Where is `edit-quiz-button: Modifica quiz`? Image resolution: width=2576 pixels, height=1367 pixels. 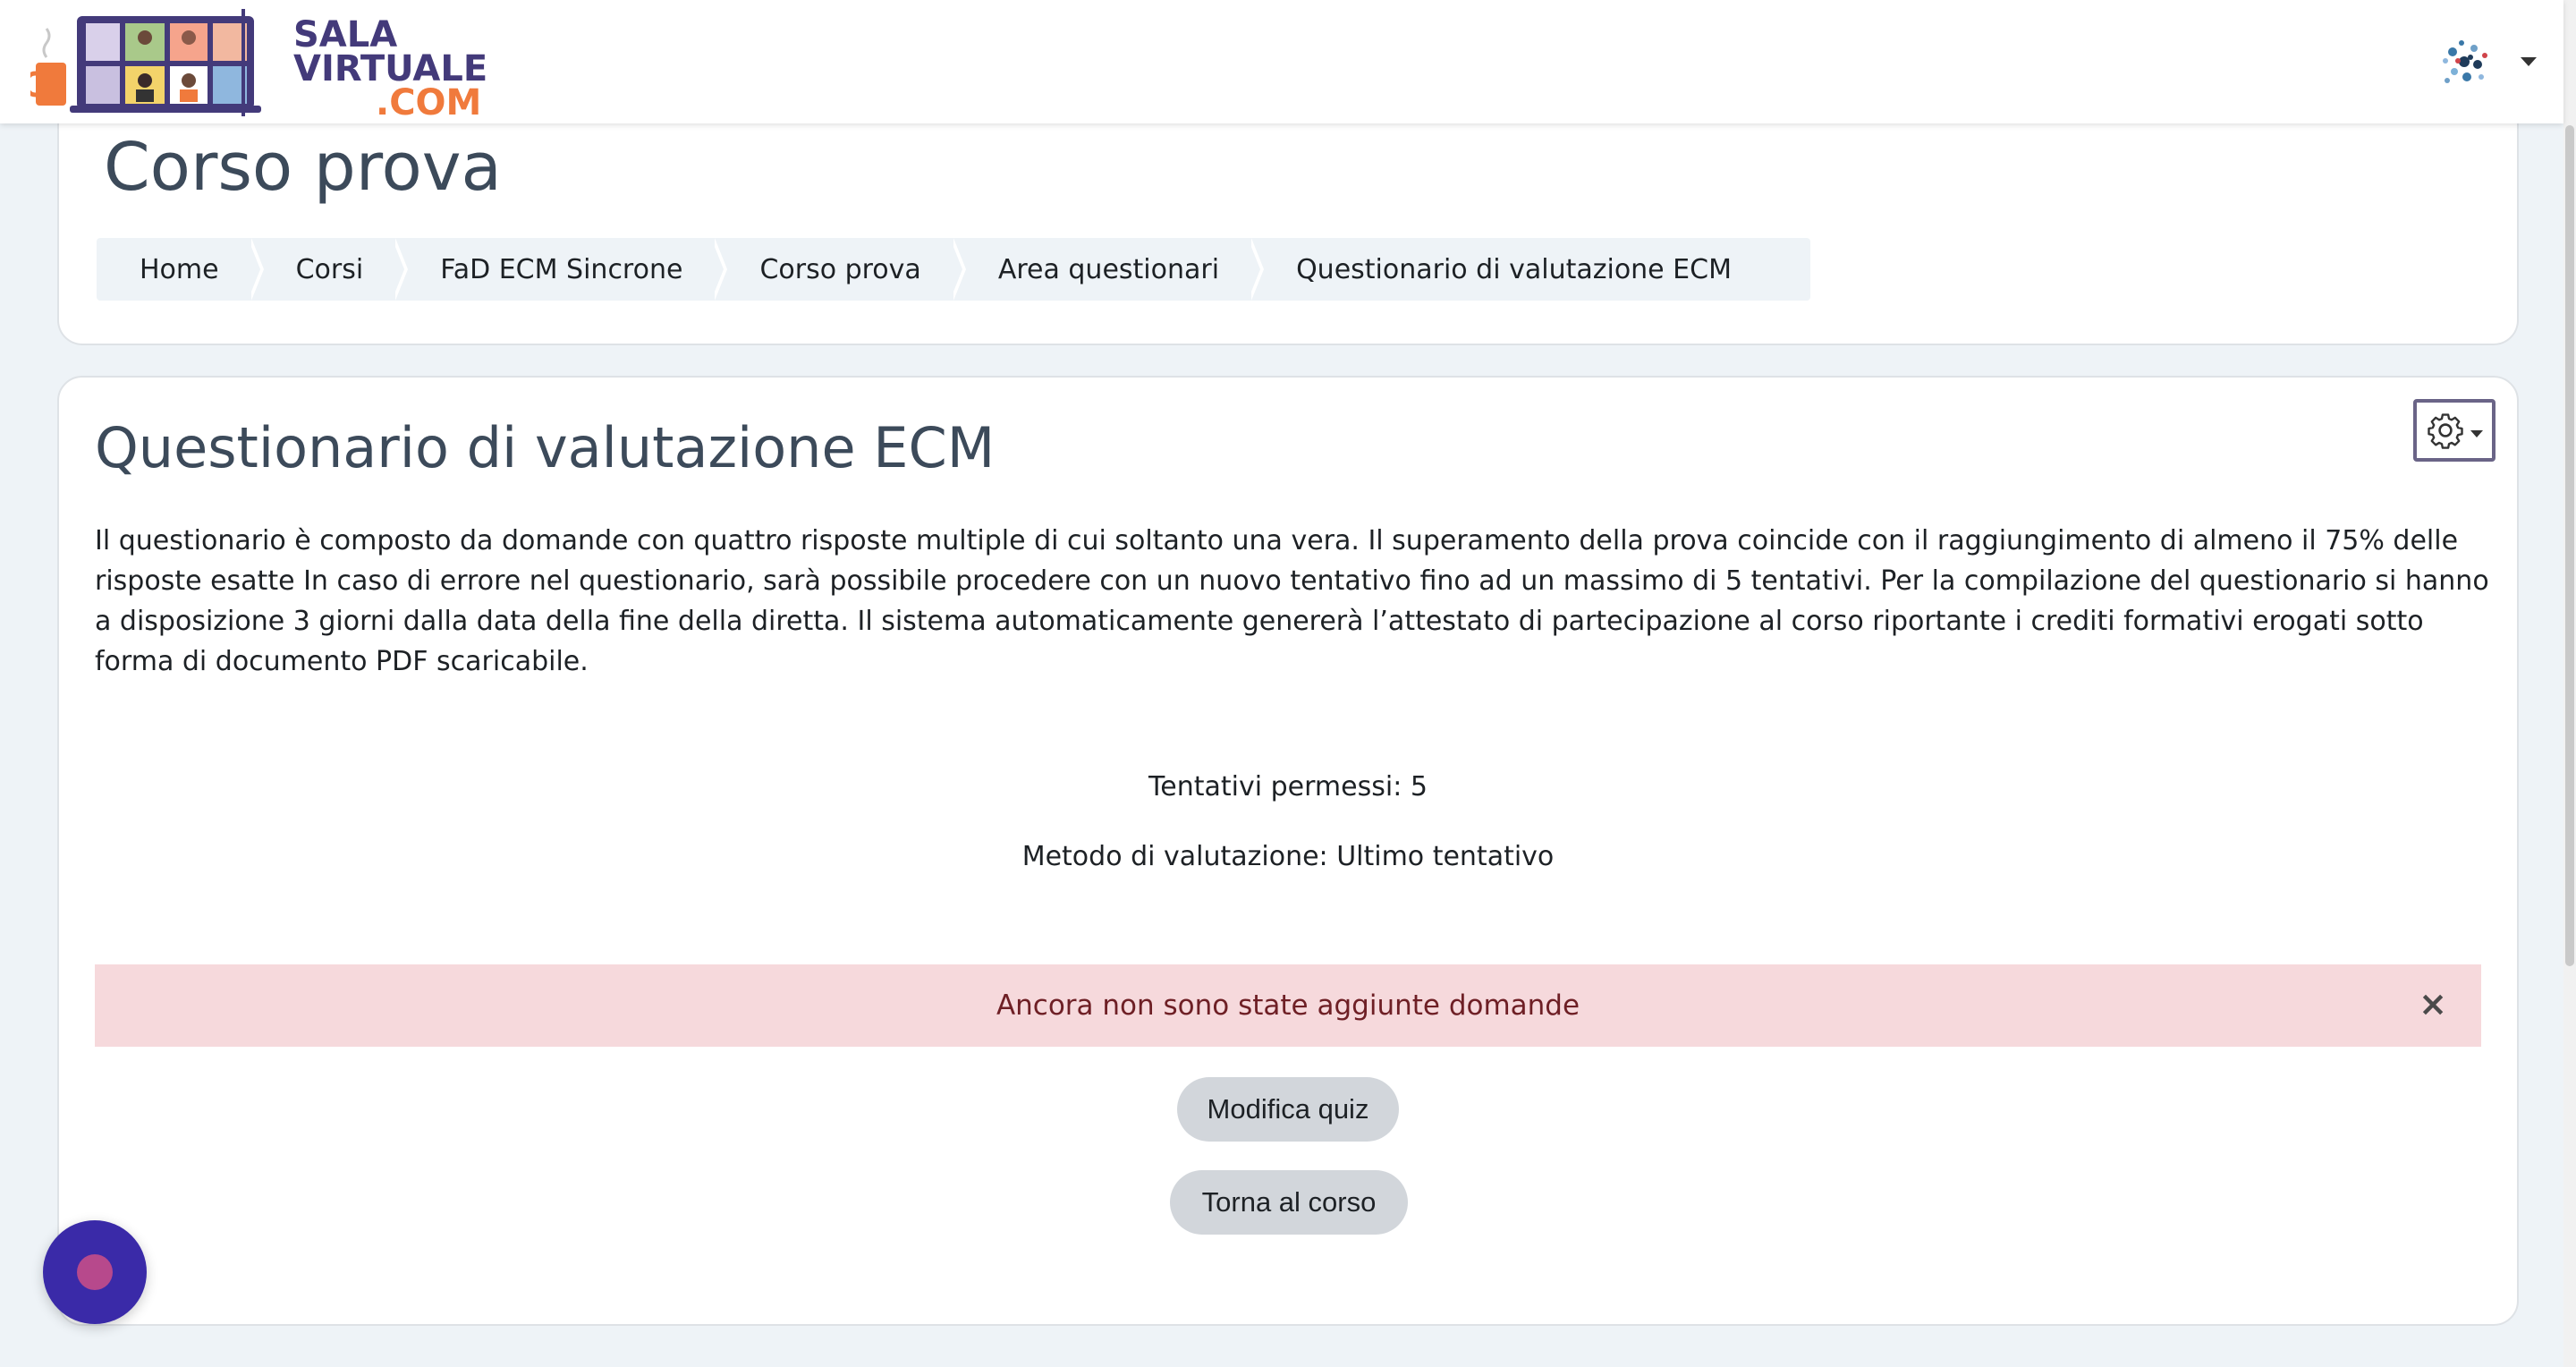 edit-quiz-button: Modifica quiz is located at coordinates (1288, 1109).